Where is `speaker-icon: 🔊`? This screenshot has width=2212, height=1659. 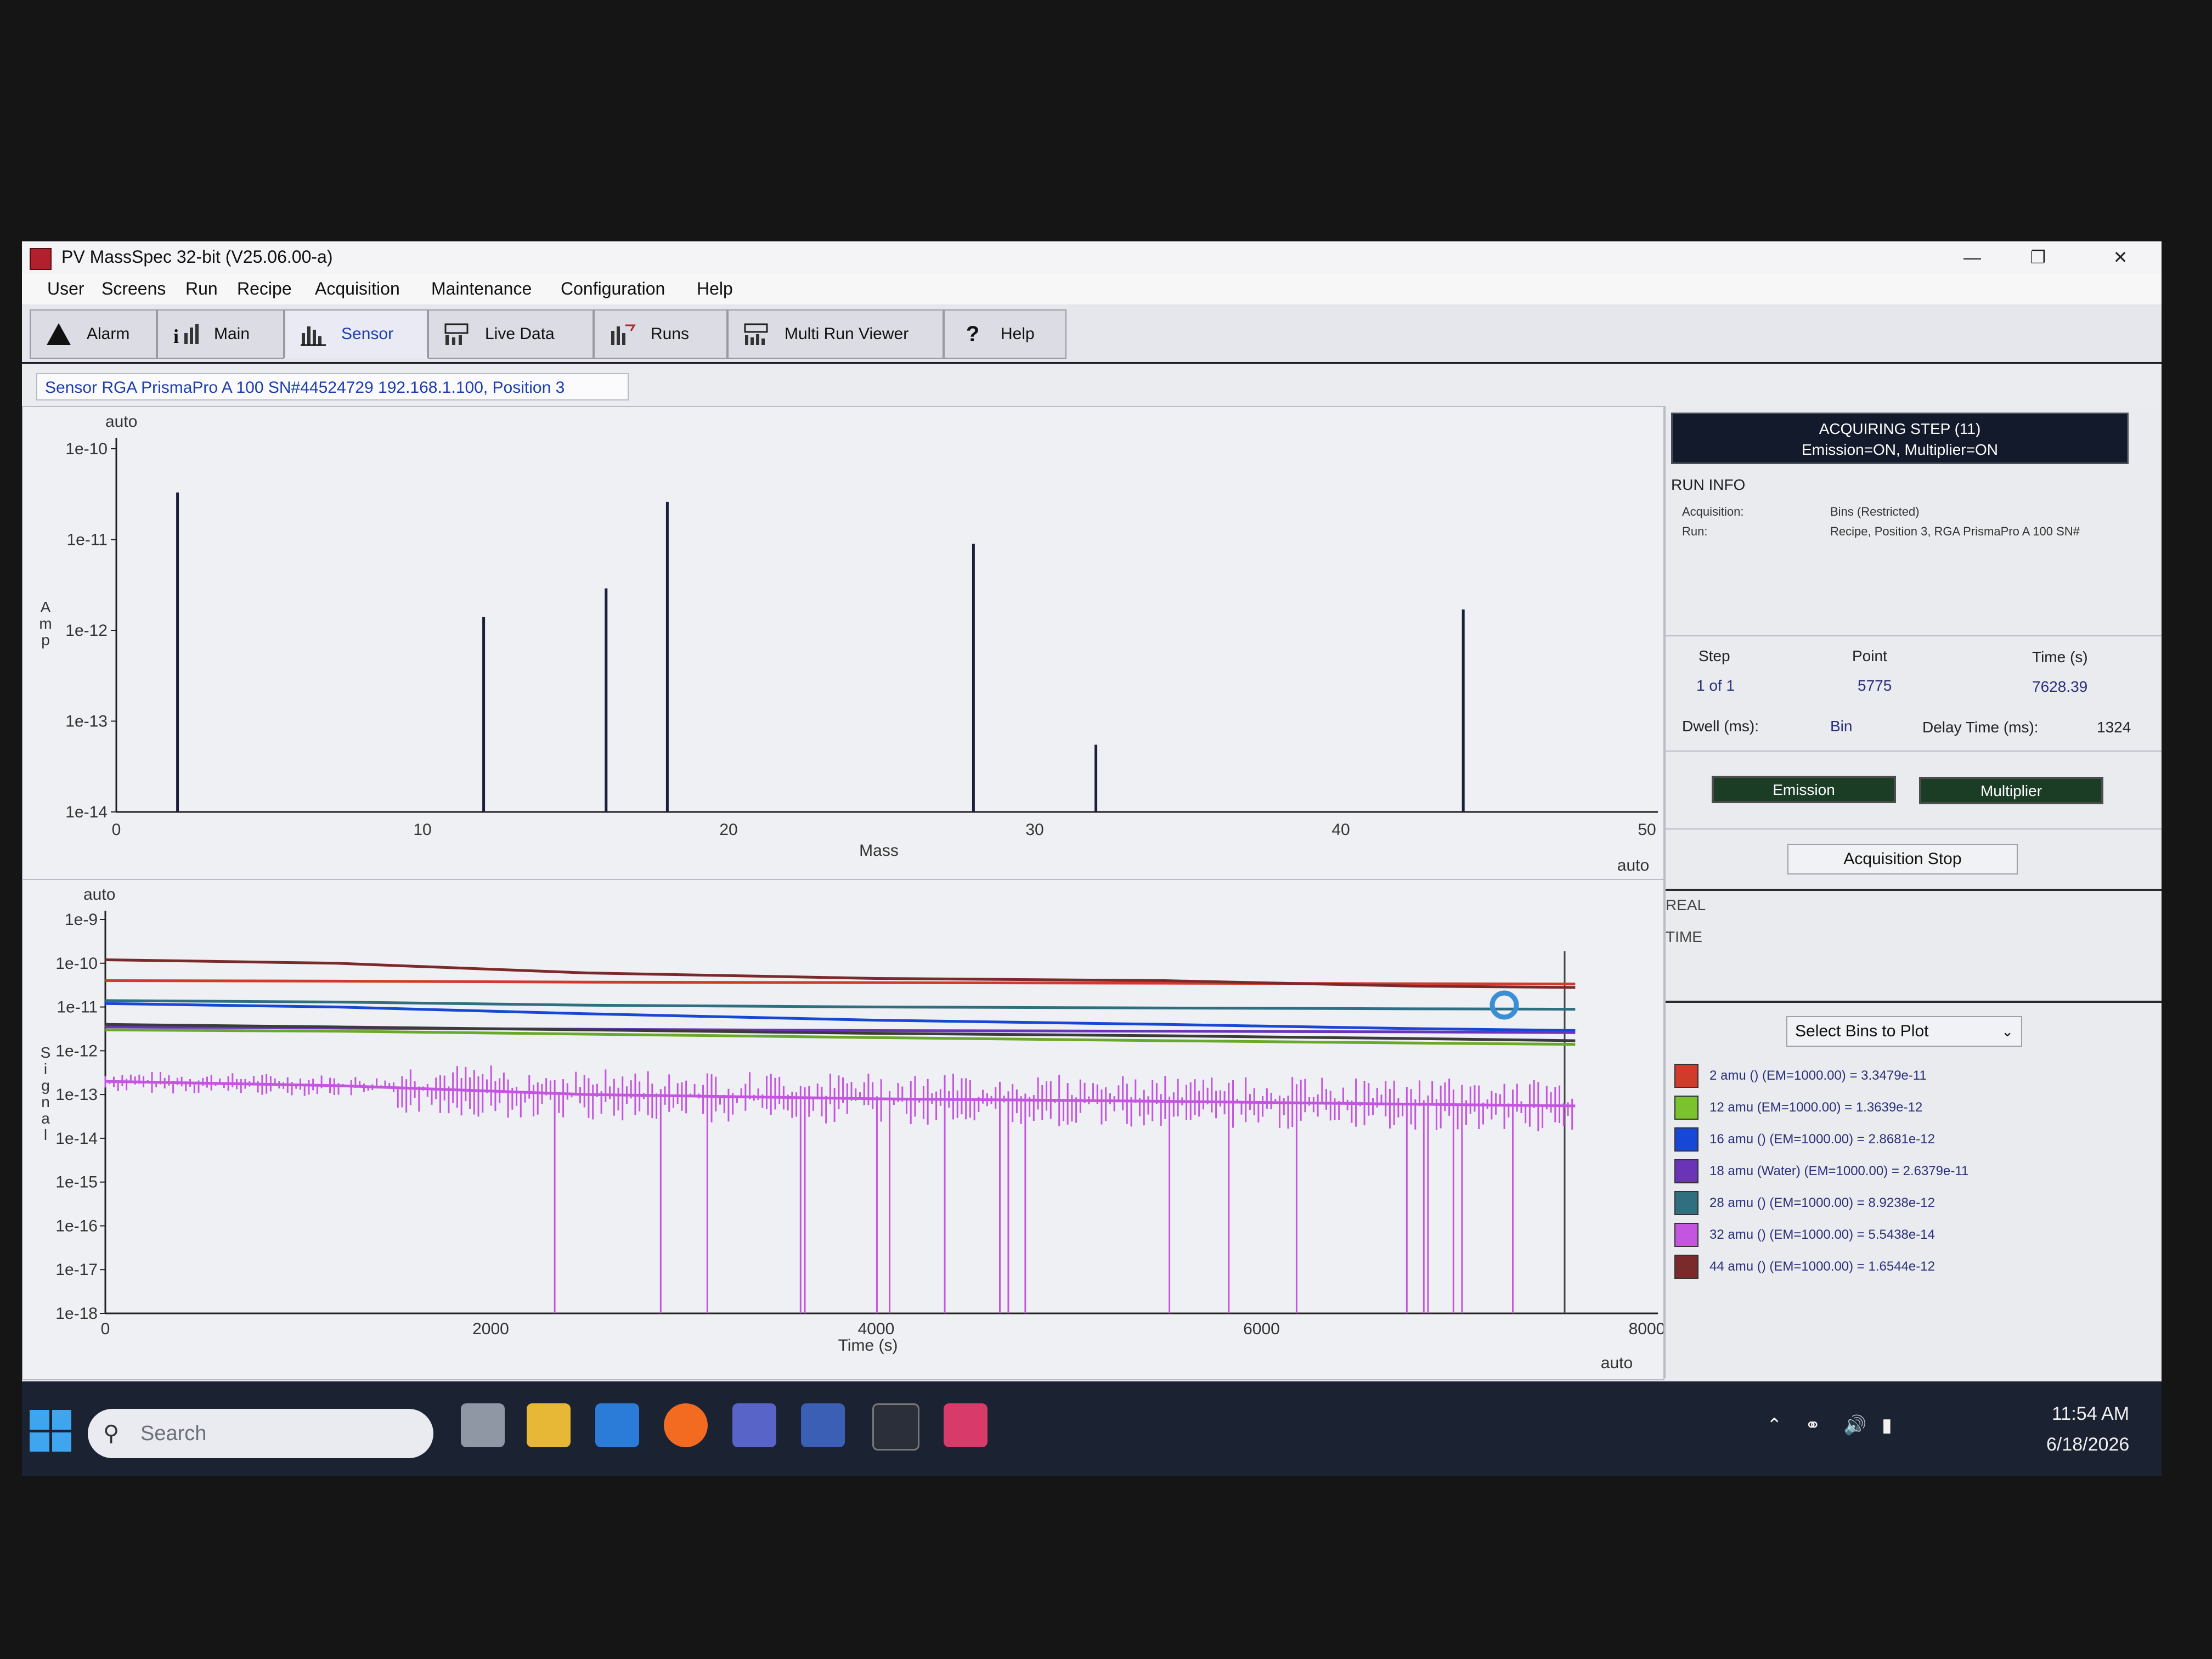
speaker-icon: 🔊 is located at coordinates (1854, 1425).